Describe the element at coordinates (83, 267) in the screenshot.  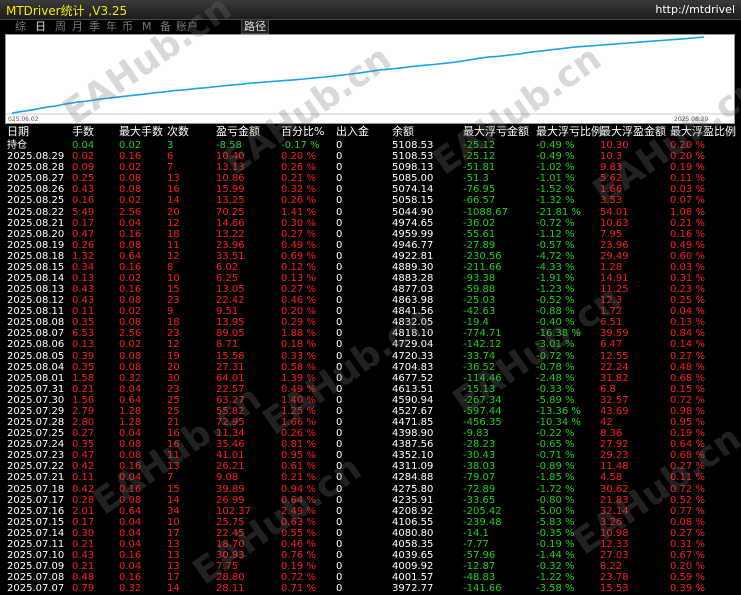
I see `cell-lots: 0.34` at that location.